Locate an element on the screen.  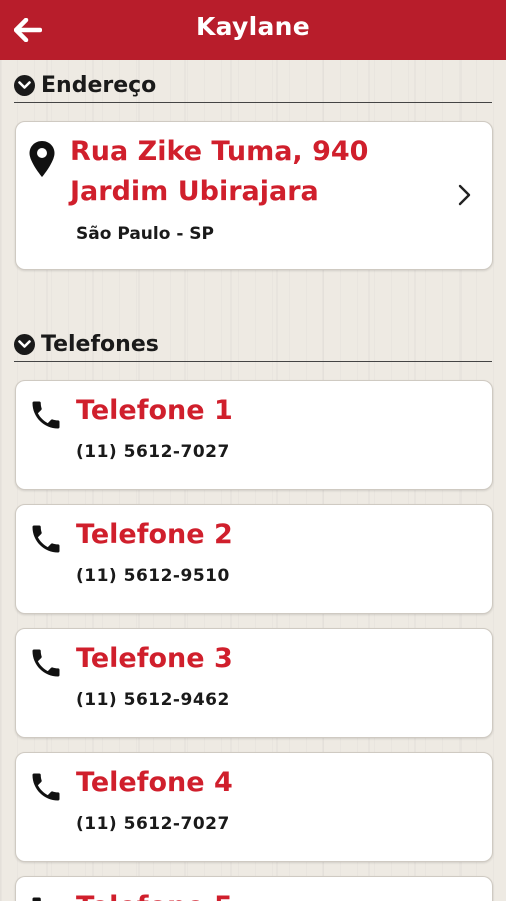
address-street: Rua Zike Tuma, 940 is located at coordinates (219, 151).